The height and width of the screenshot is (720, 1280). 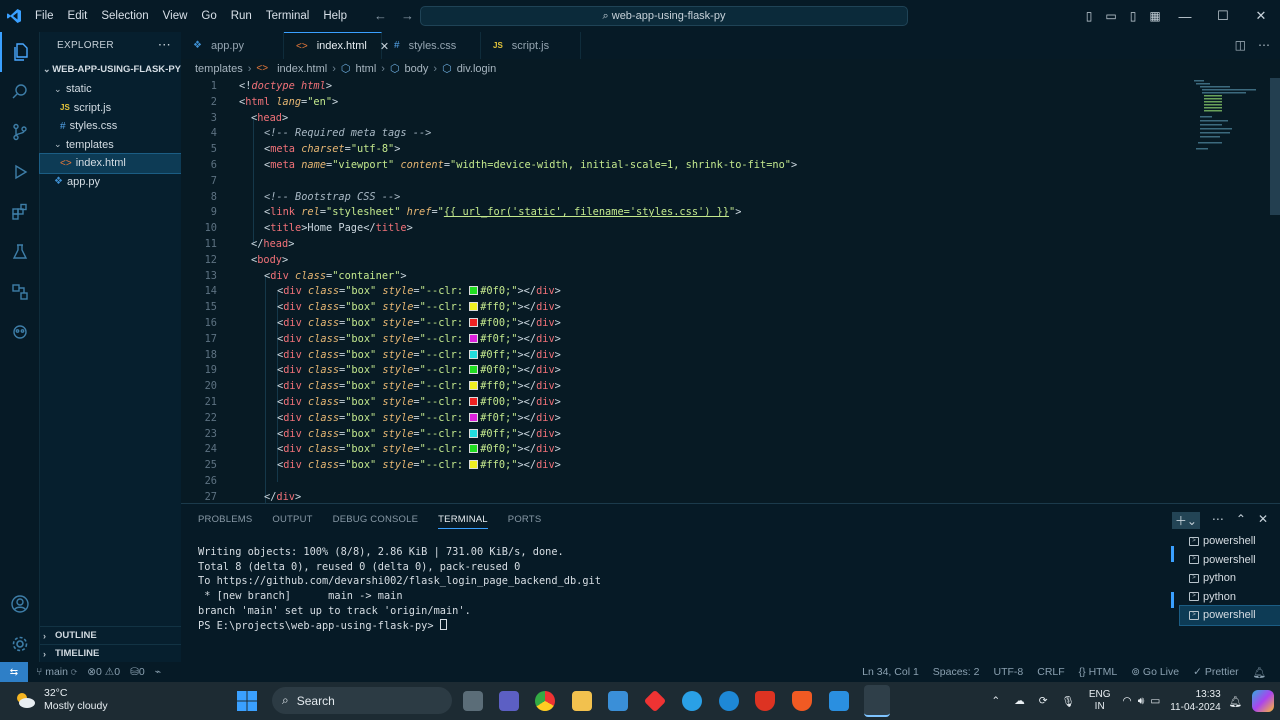 What do you see at coordinates (1111, 16) in the screenshot?
I see `toggle-panel-icon: ▭` at bounding box center [1111, 16].